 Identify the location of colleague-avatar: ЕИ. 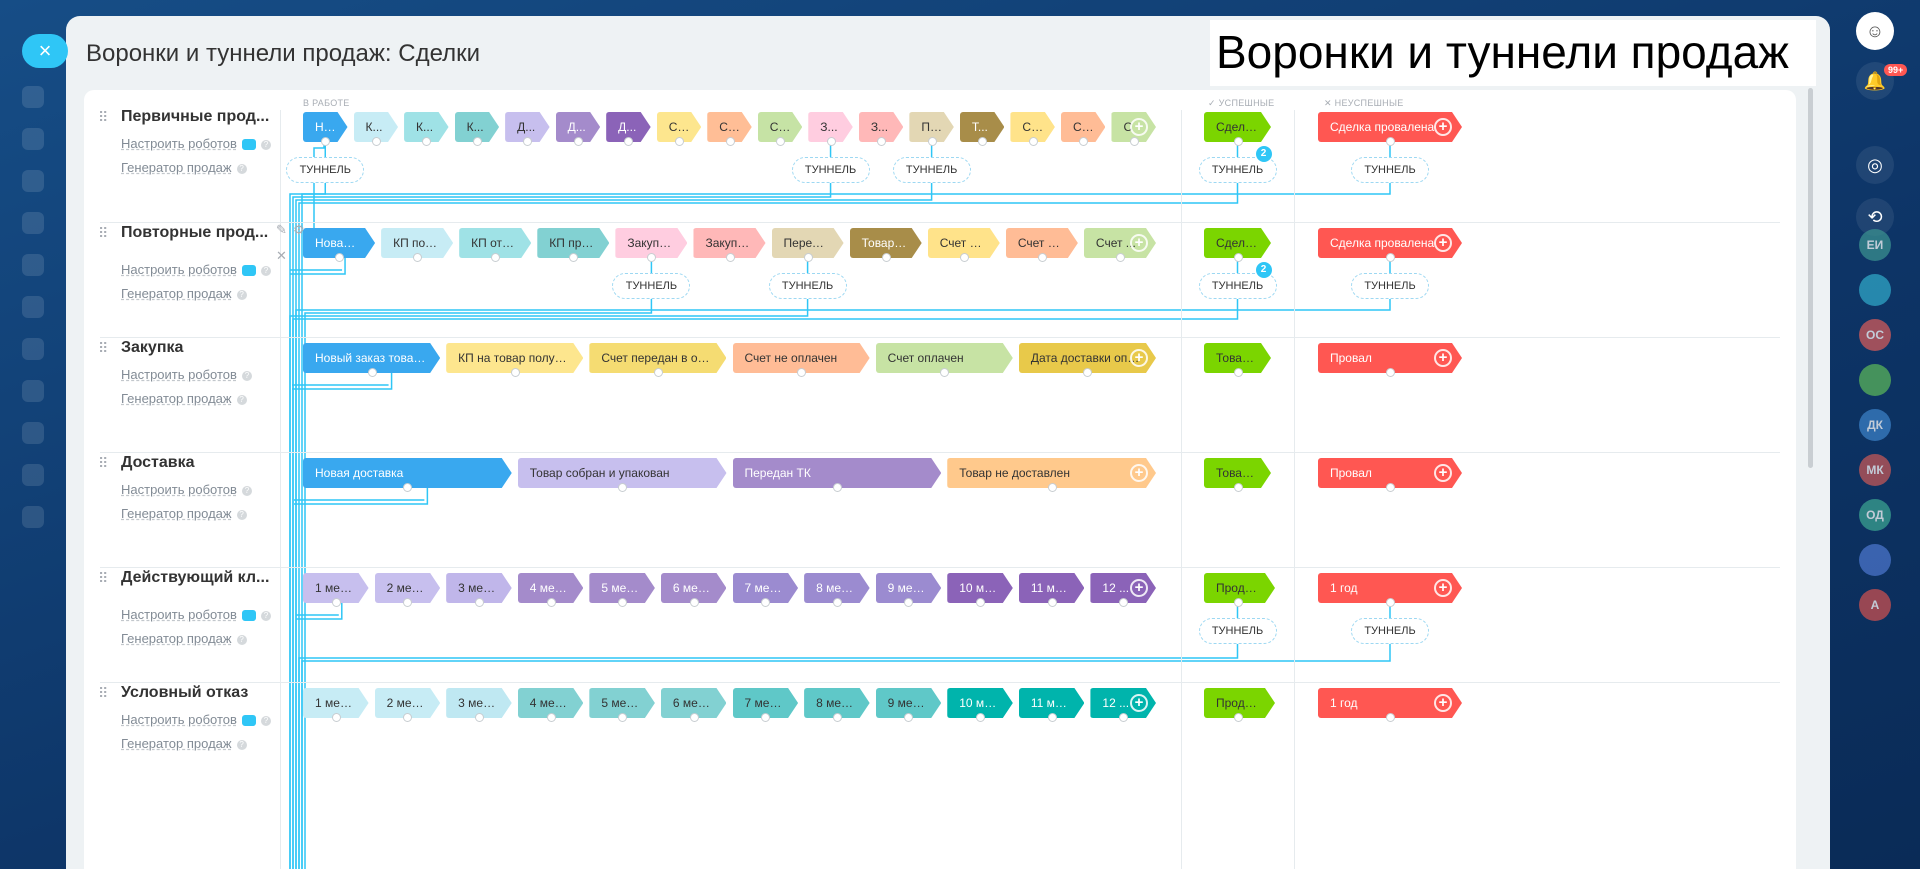
(1875, 245).